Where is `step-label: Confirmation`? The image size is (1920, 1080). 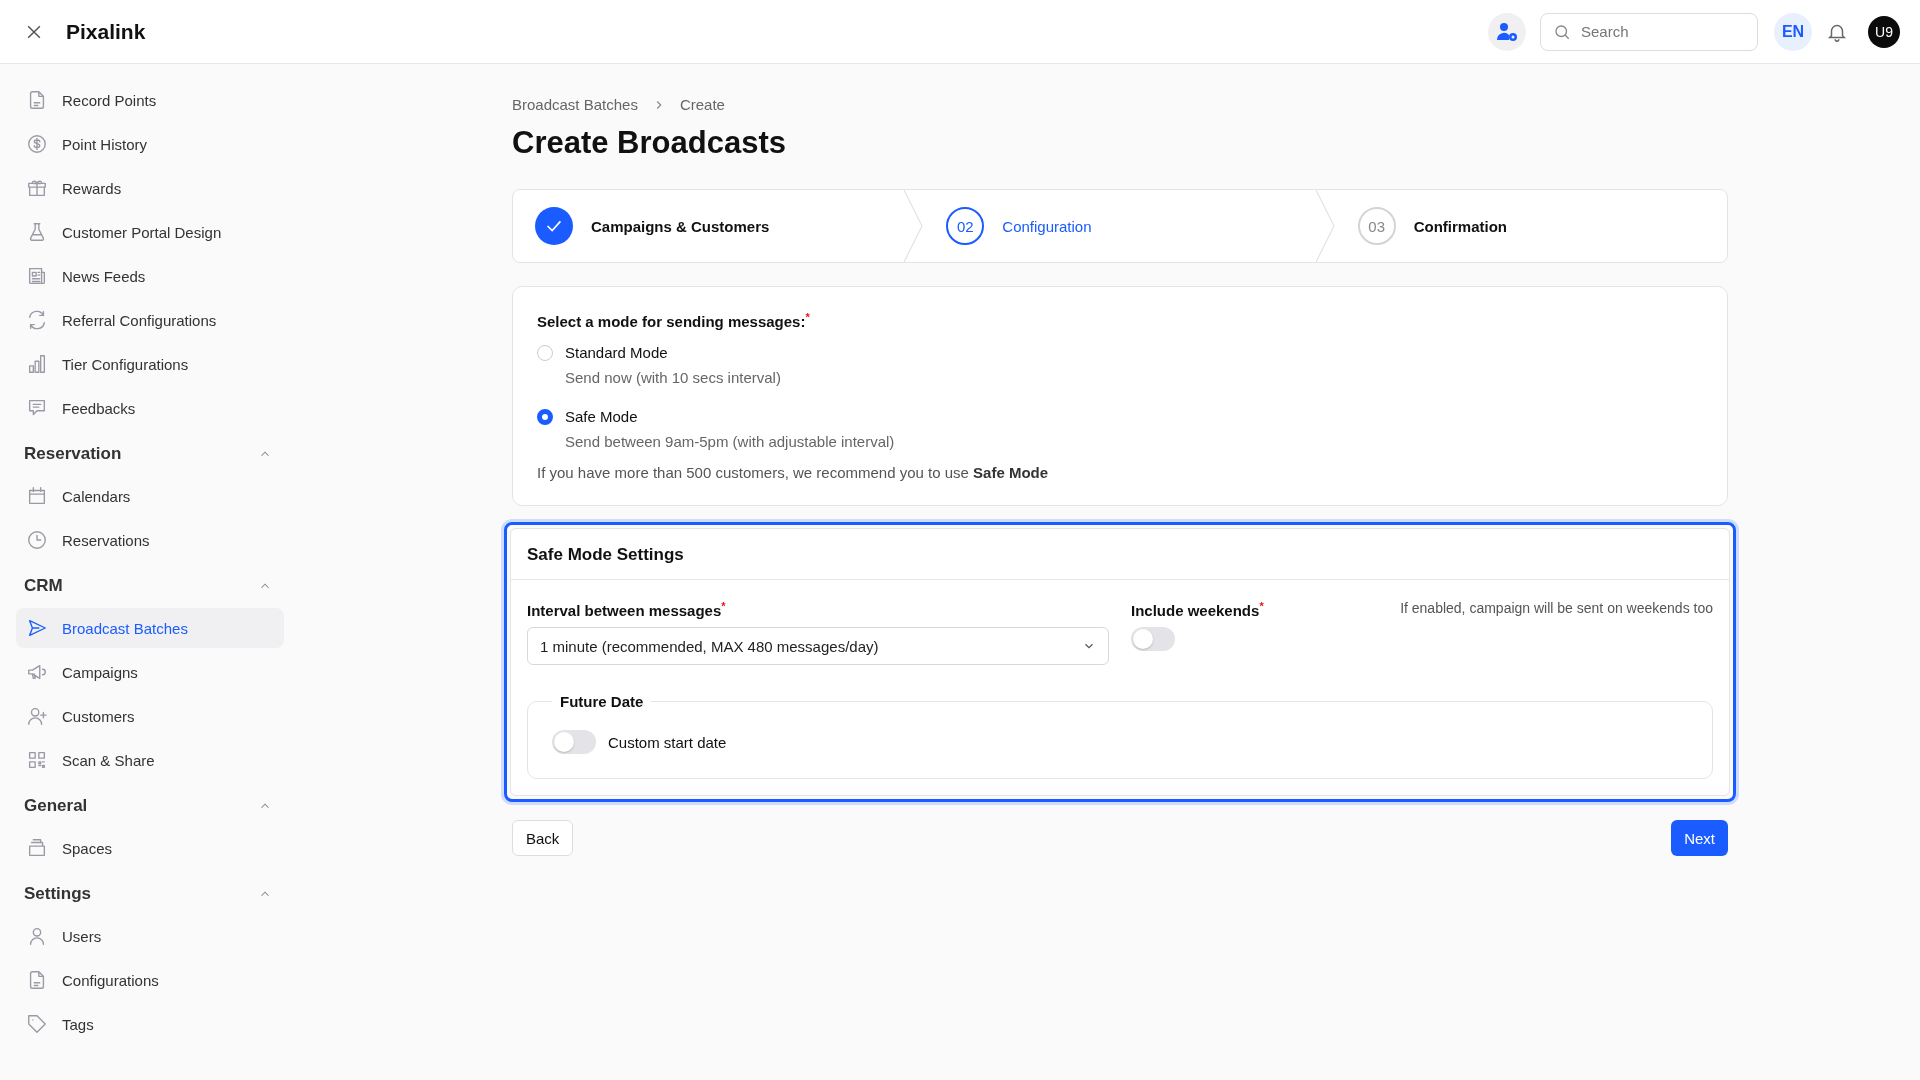 step-label: Confirmation is located at coordinates (1460, 226).